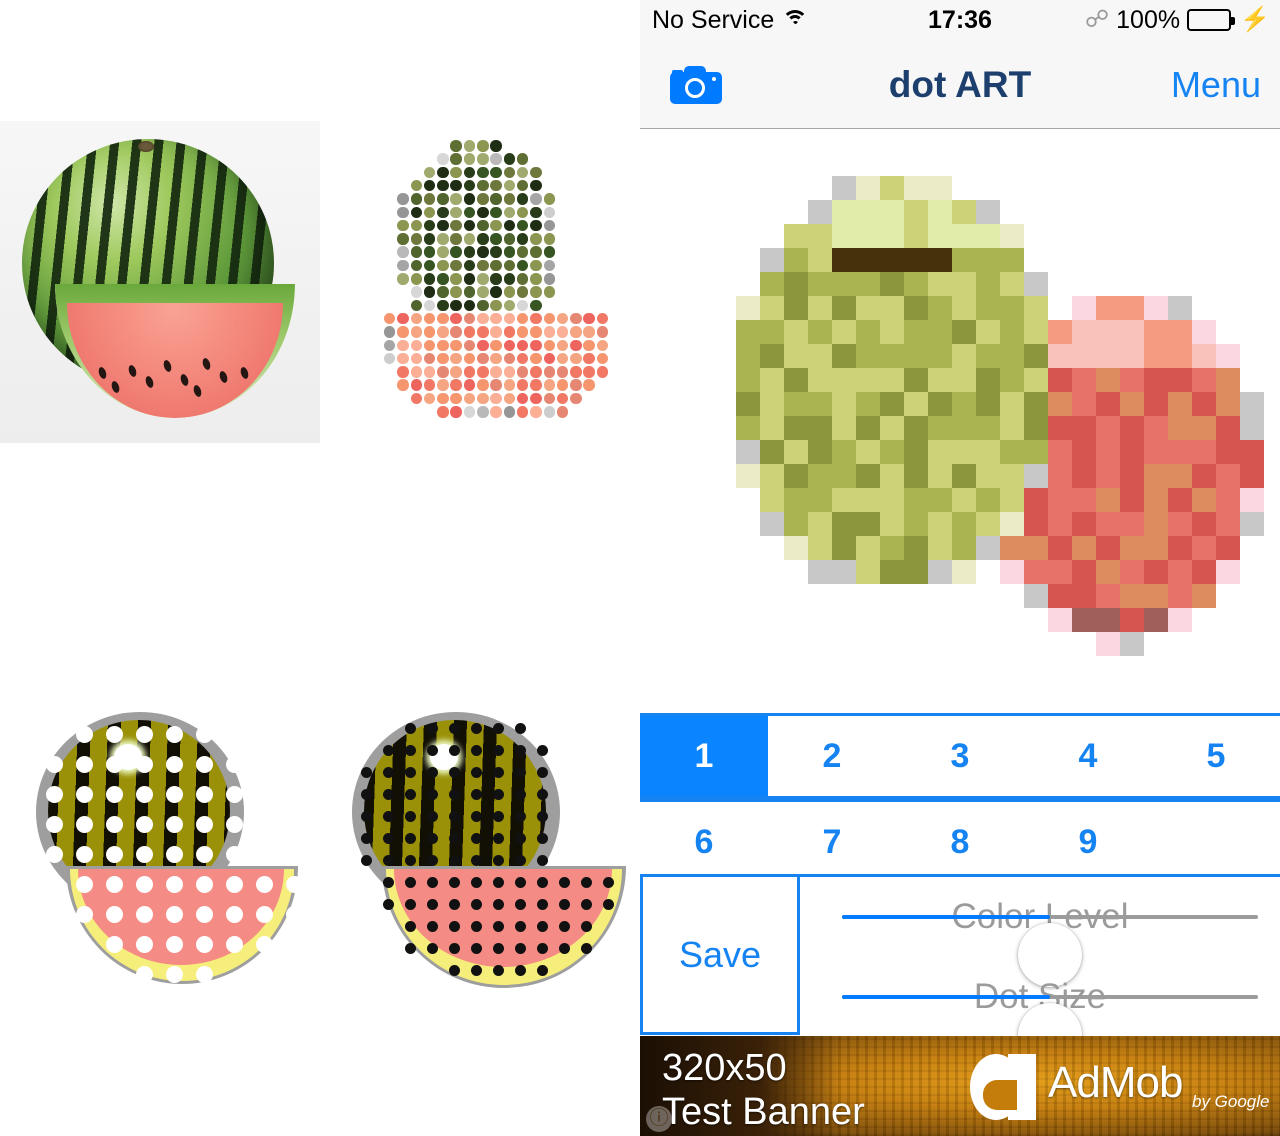  What do you see at coordinates (960, 84) in the screenshot?
I see `navigation-bar: dot ART Menu` at bounding box center [960, 84].